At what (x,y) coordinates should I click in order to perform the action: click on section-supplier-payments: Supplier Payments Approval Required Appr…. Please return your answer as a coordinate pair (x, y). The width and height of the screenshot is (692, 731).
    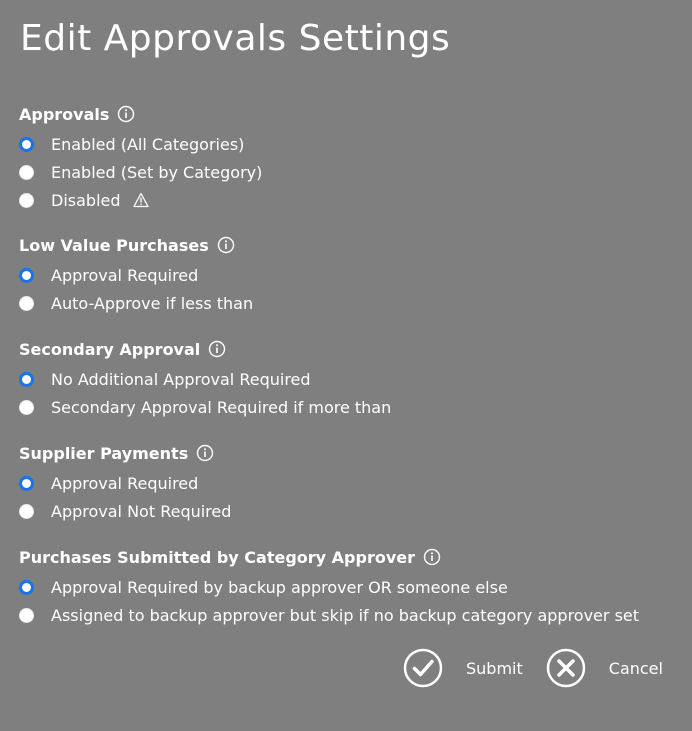
    Looking at the image, I should click on (125, 483).